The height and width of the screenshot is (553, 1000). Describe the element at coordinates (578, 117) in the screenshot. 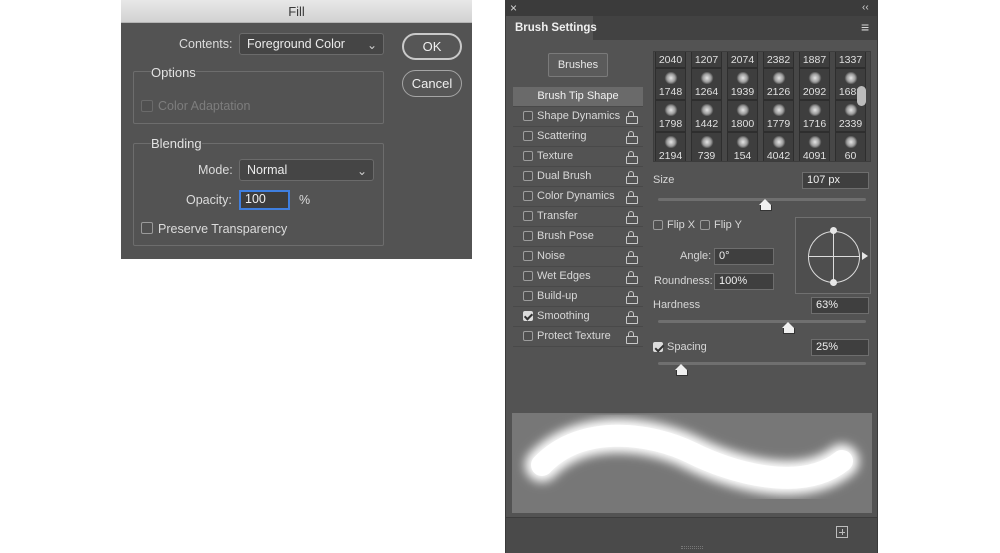

I see `side-item: Shape Dynamics` at that location.